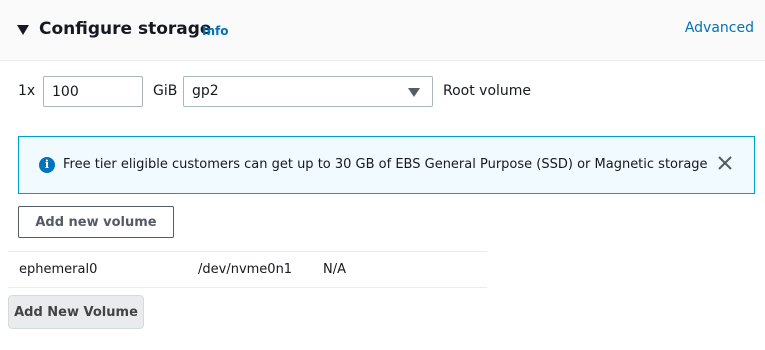  I want to click on root-volume-label: Root volume, so click(487, 91).